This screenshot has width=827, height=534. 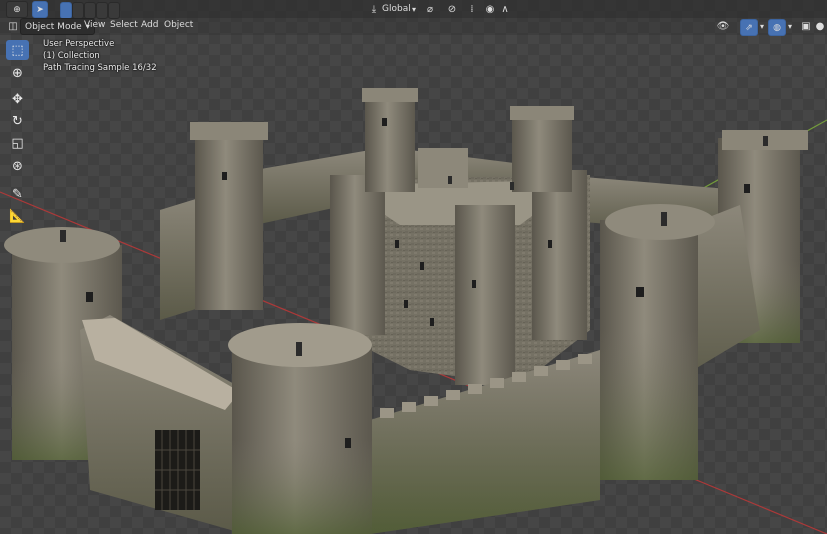 I want to click on mode-intersect-icon, so click(x=114, y=10).